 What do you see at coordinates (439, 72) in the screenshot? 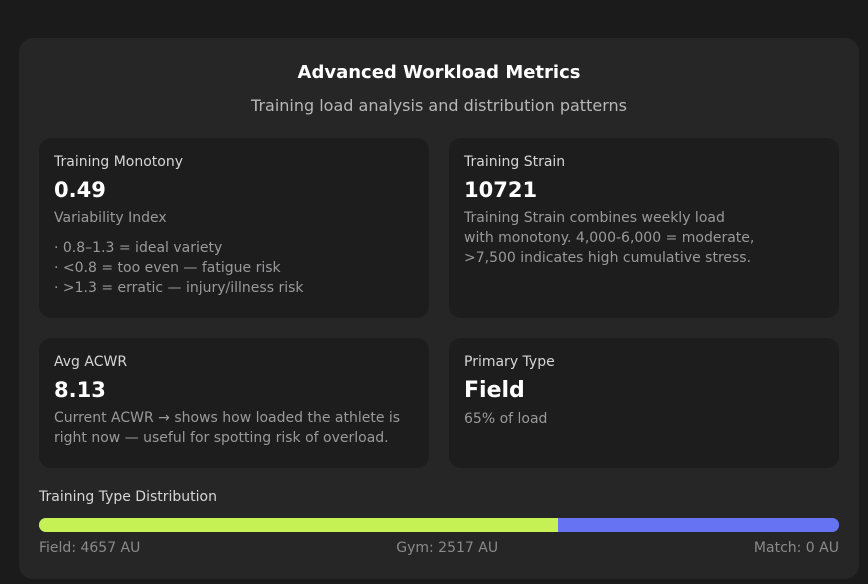
I see `panel-title: Advanced Workload Metrics` at bounding box center [439, 72].